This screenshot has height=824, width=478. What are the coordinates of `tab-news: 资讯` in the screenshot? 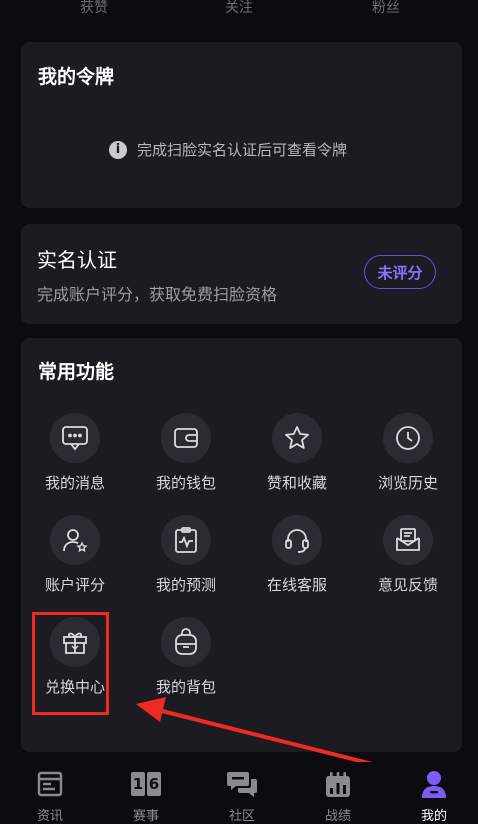 It's located at (50, 793).